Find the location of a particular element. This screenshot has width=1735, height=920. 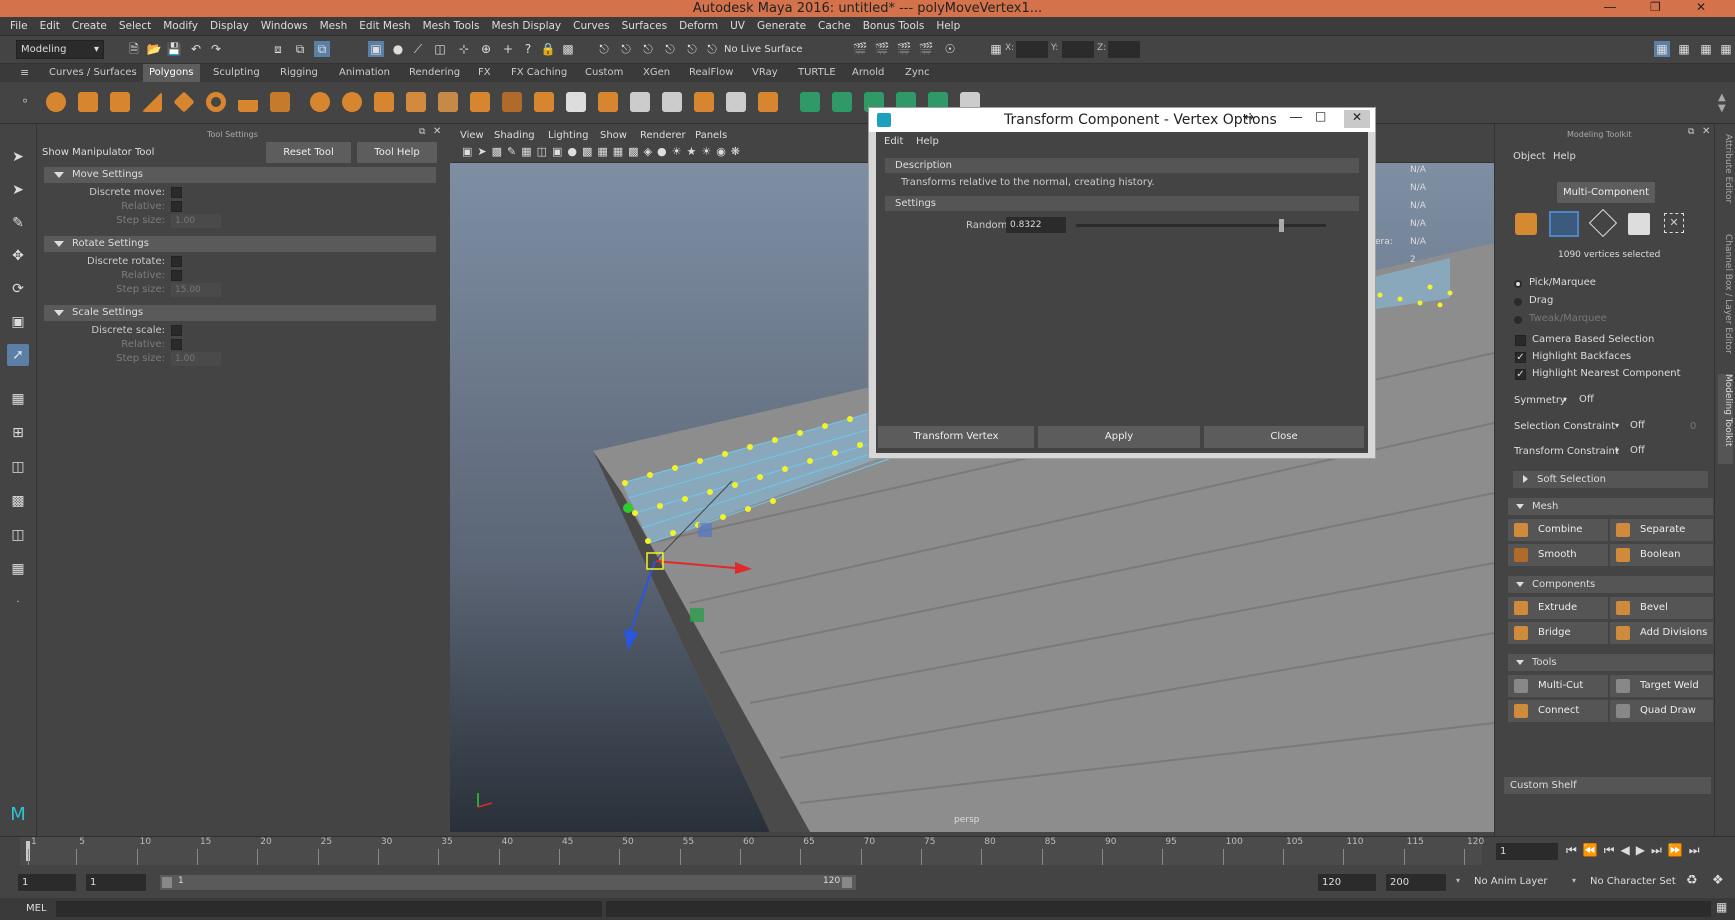

viewport-menu-shading: Shading is located at coordinates (514, 135).